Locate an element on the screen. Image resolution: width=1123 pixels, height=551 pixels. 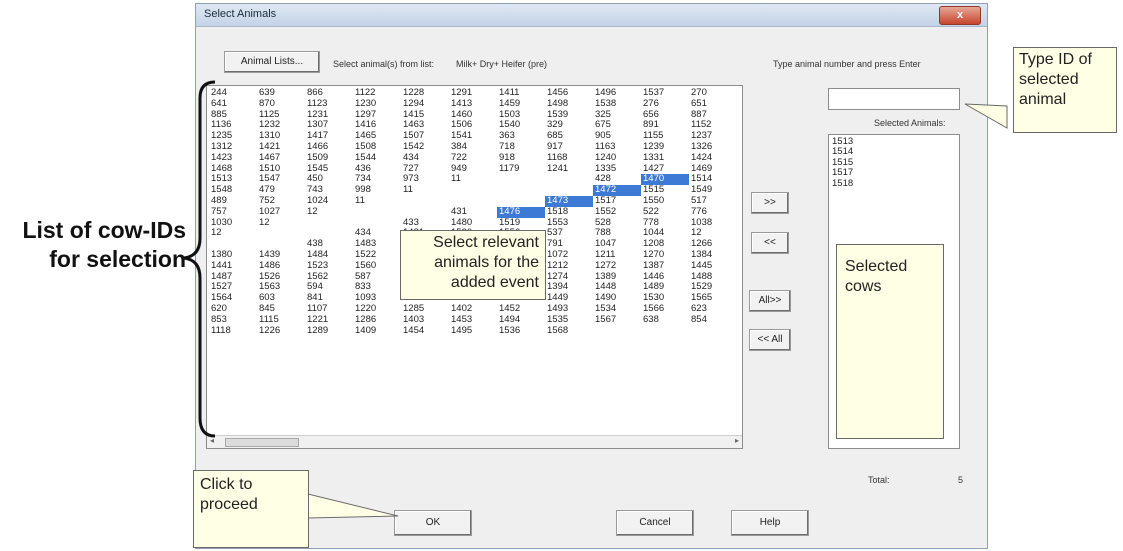
type-note-pointer is located at coordinates (986, 116).